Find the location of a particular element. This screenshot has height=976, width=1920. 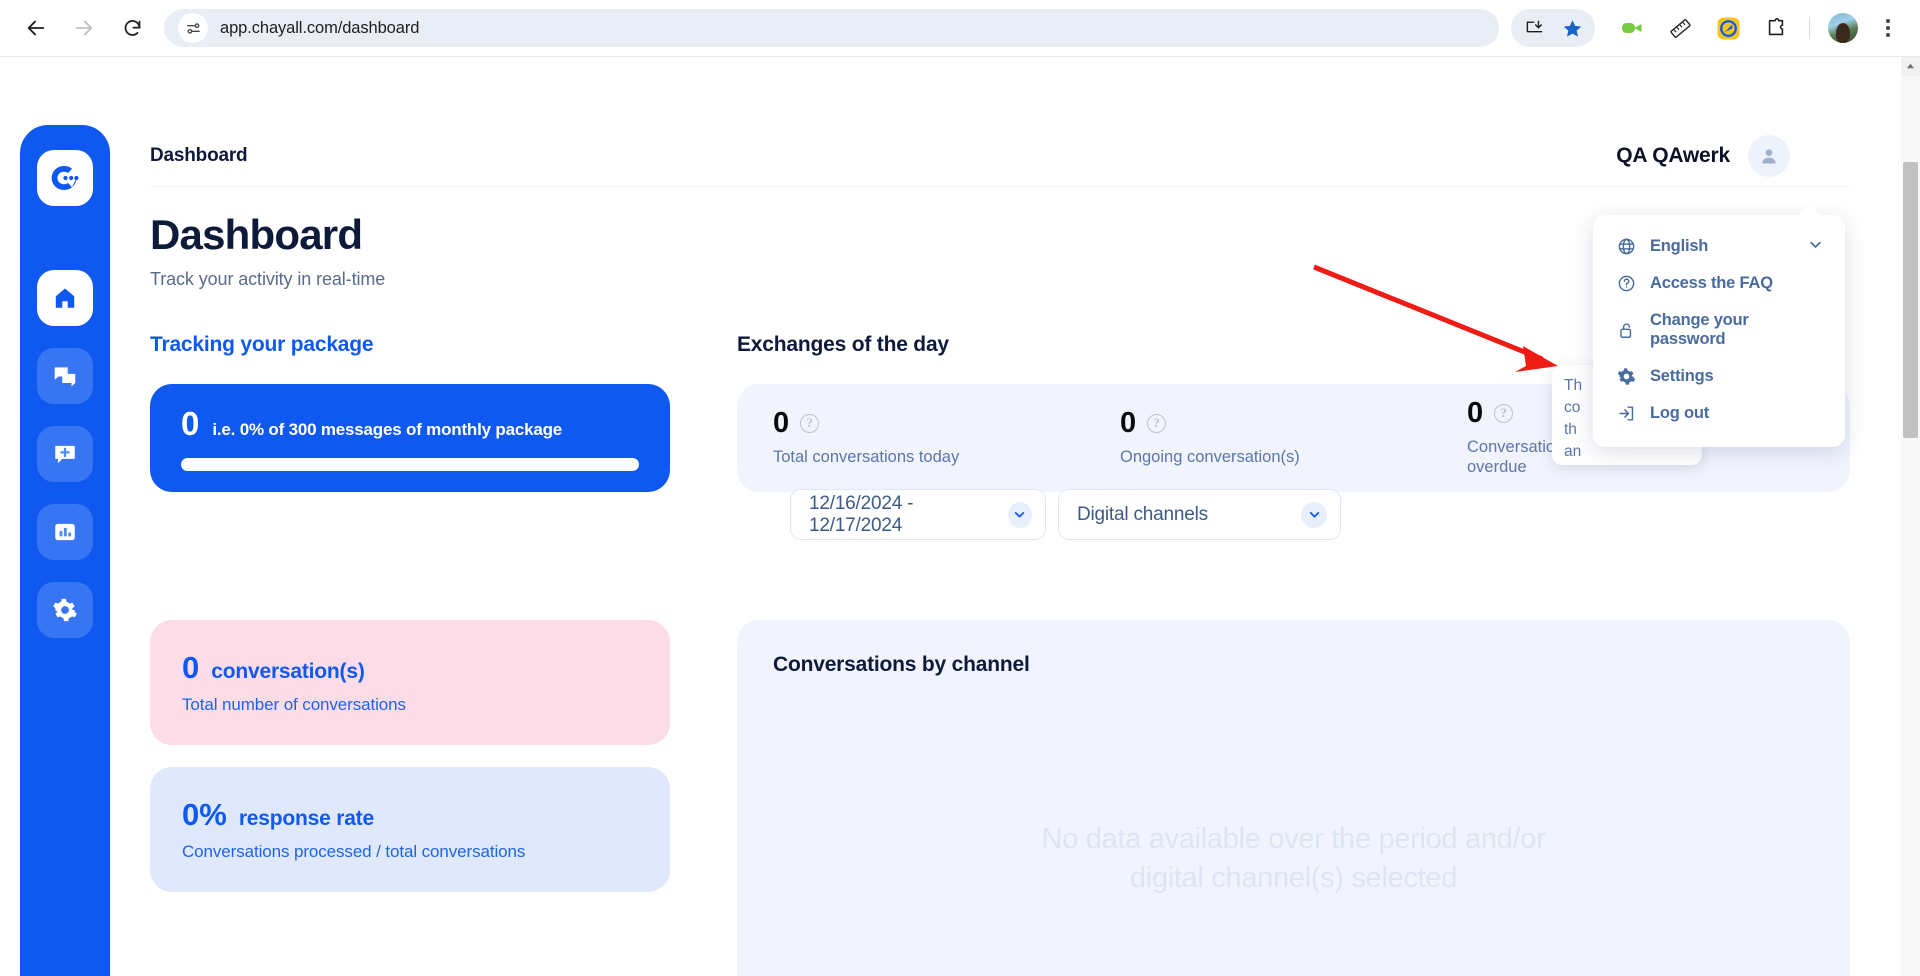

profile-avatar-icon is located at coordinates (1843, 28).